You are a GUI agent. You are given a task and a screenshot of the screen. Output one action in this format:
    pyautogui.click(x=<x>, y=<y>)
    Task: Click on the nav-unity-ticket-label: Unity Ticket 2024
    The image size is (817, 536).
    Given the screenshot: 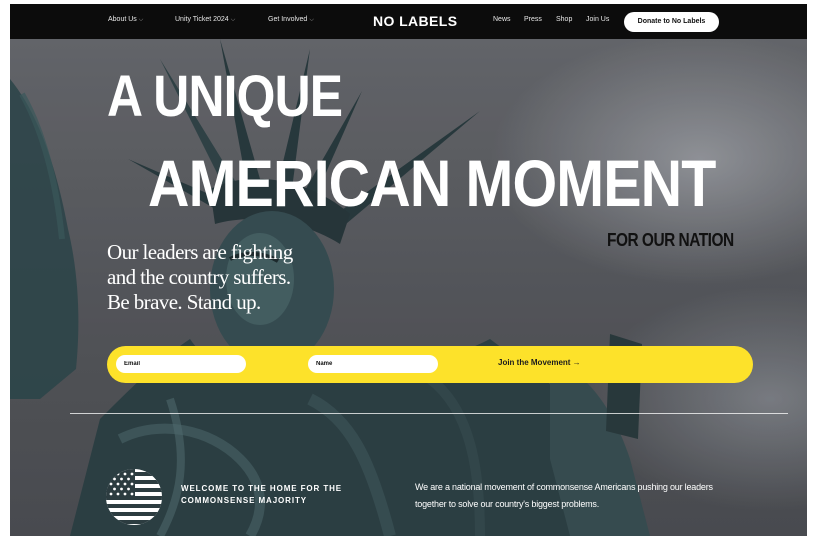 What is the action you would take?
    pyautogui.click(x=202, y=19)
    